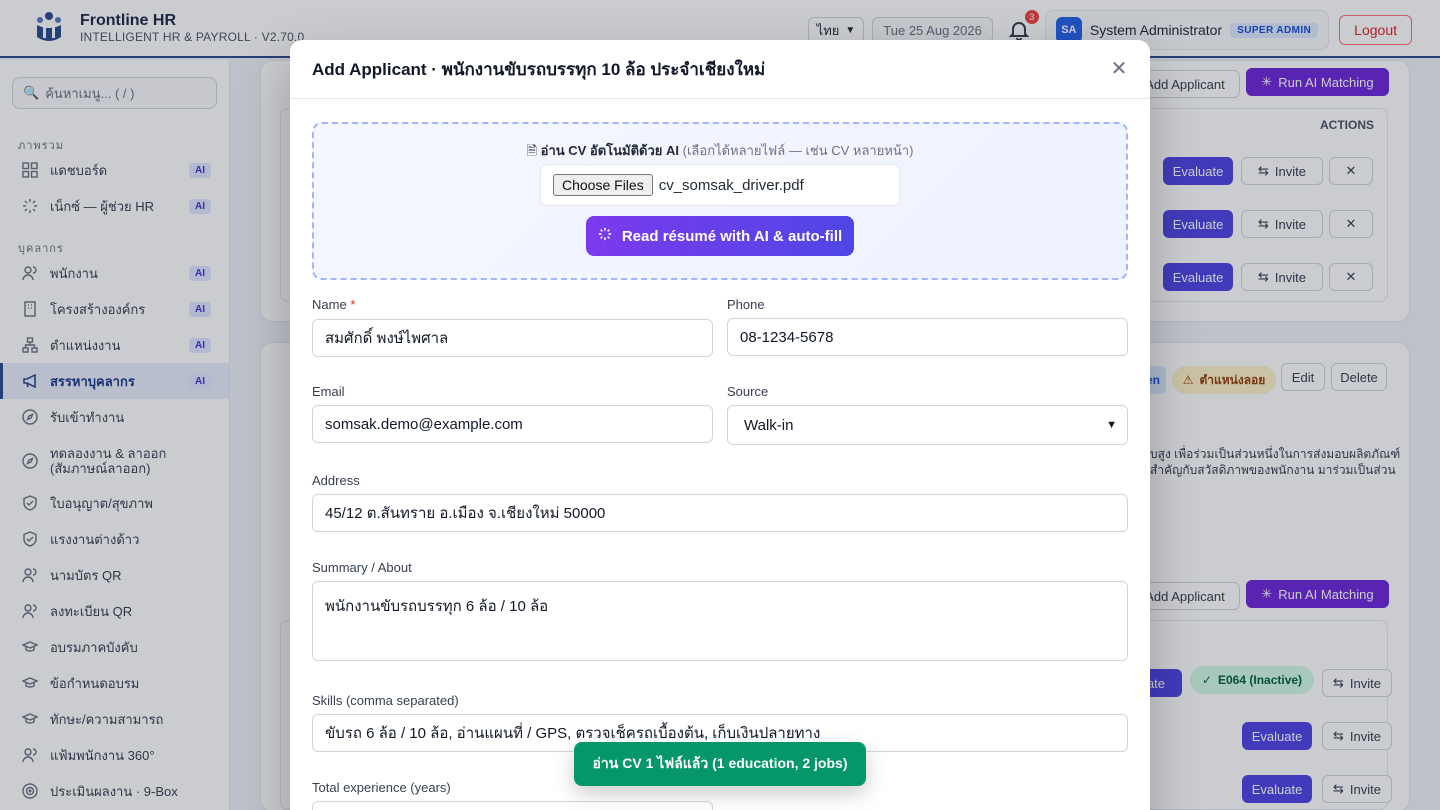  What do you see at coordinates (385, 700) in the screenshot?
I see `skills-label: Skills (comma separated)` at bounding box center [385, 700].